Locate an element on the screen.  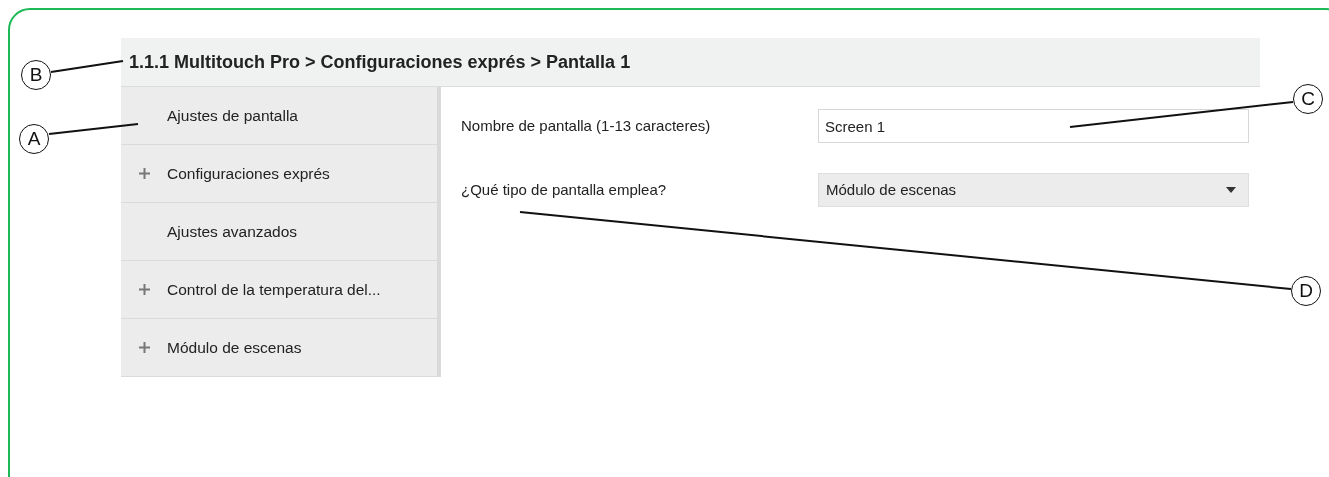
input-field: Screen 1 is located at coordinates (1033, 126).